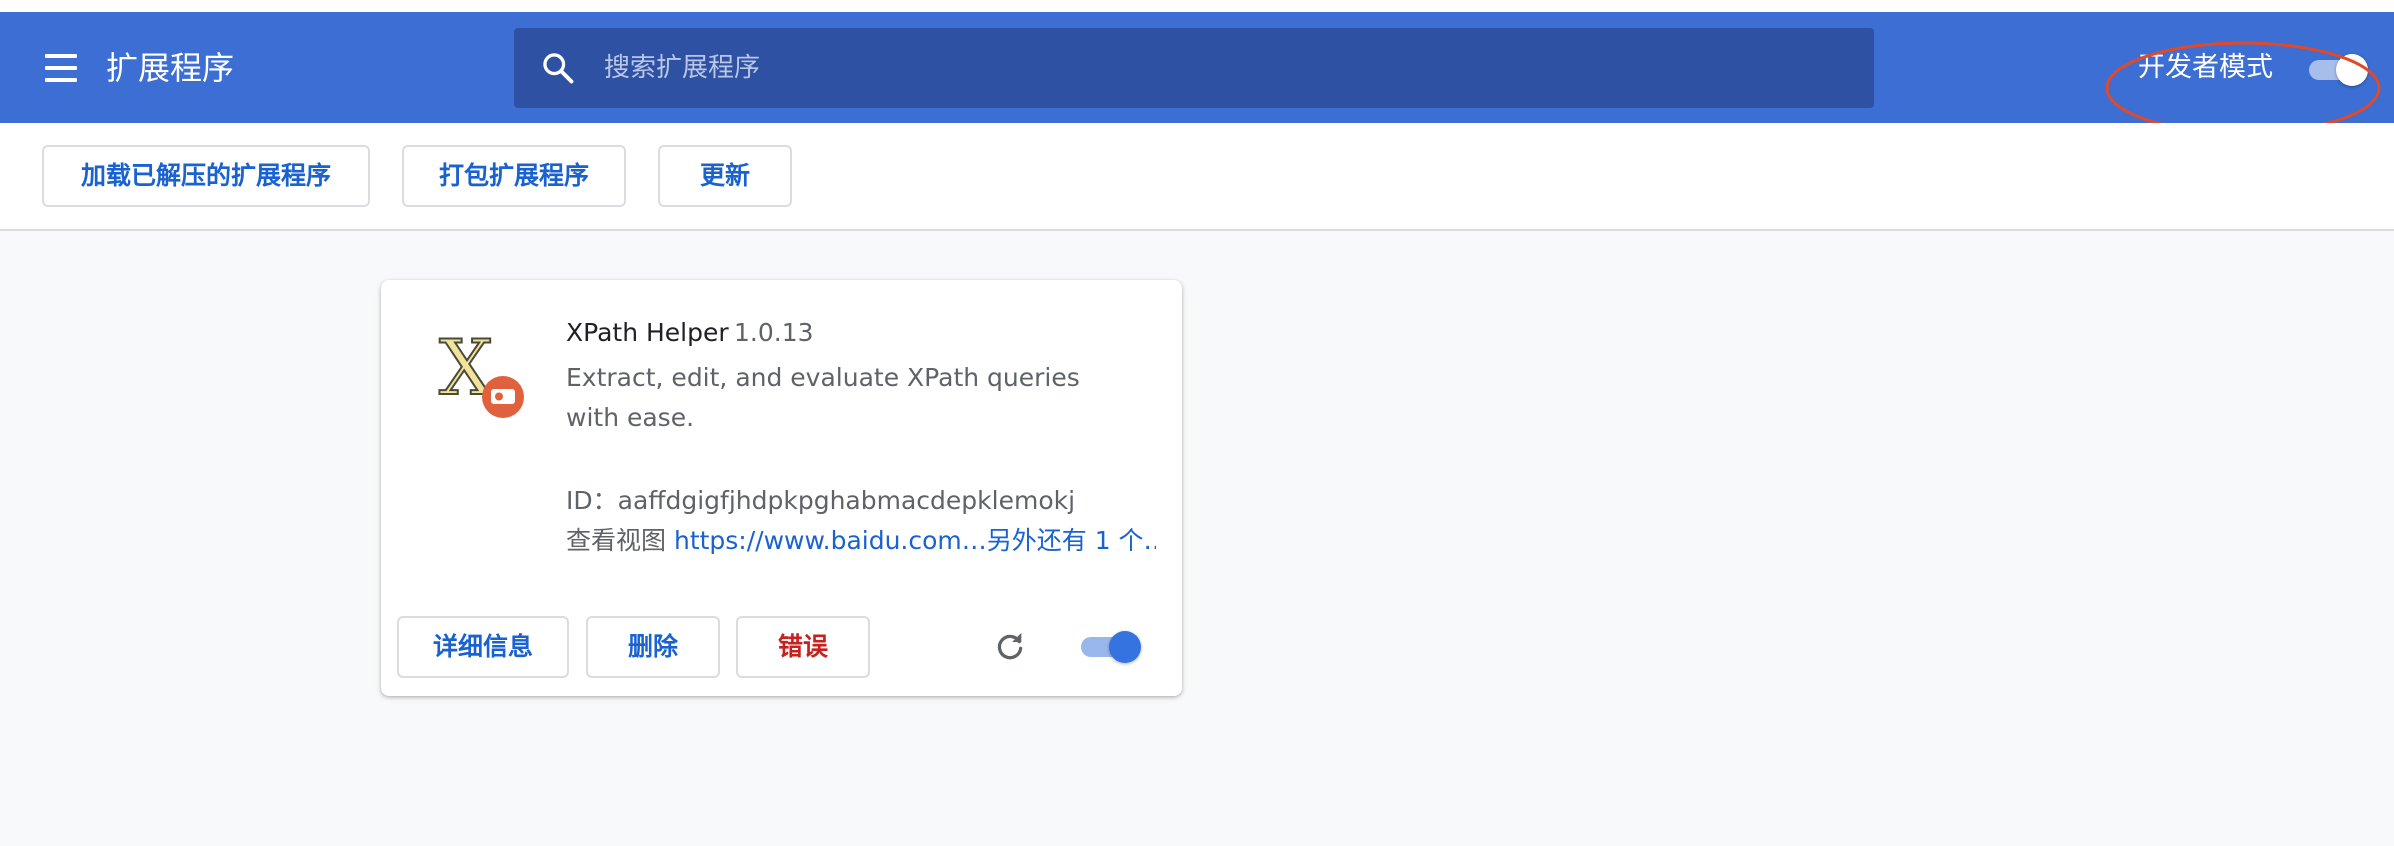  Describe the element at coordinates (1010, 647) in the screenshot. I see `reload-icon` at that location.